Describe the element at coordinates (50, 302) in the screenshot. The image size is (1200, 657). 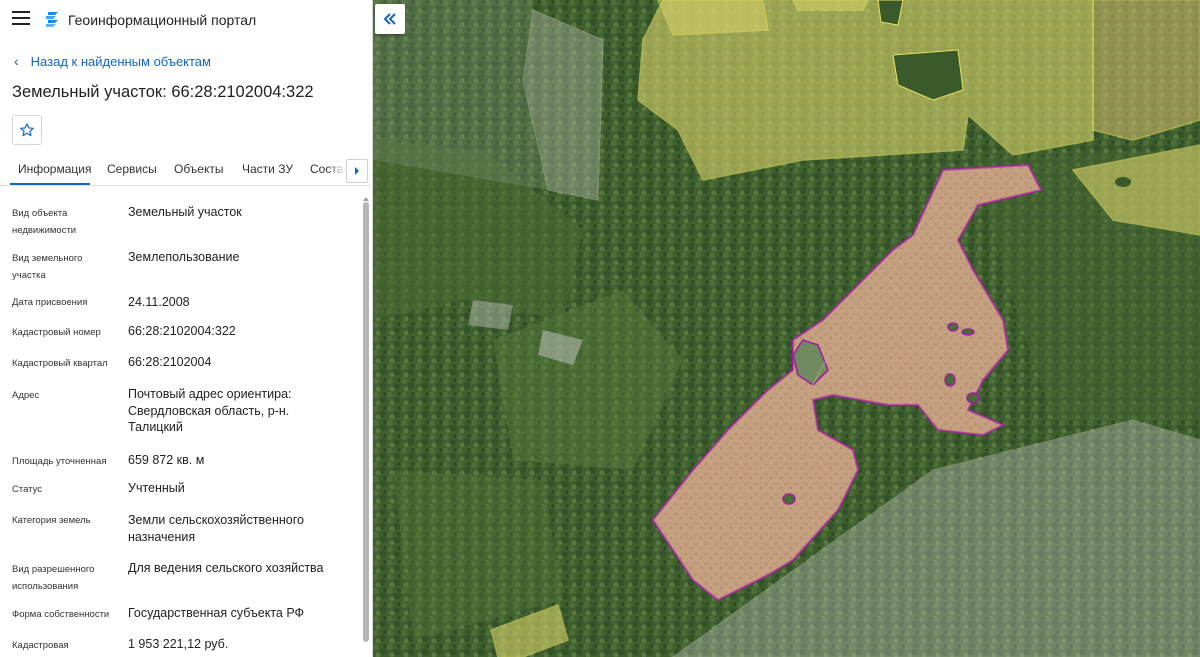
I see `info-label: Дата присвоения` at that location.